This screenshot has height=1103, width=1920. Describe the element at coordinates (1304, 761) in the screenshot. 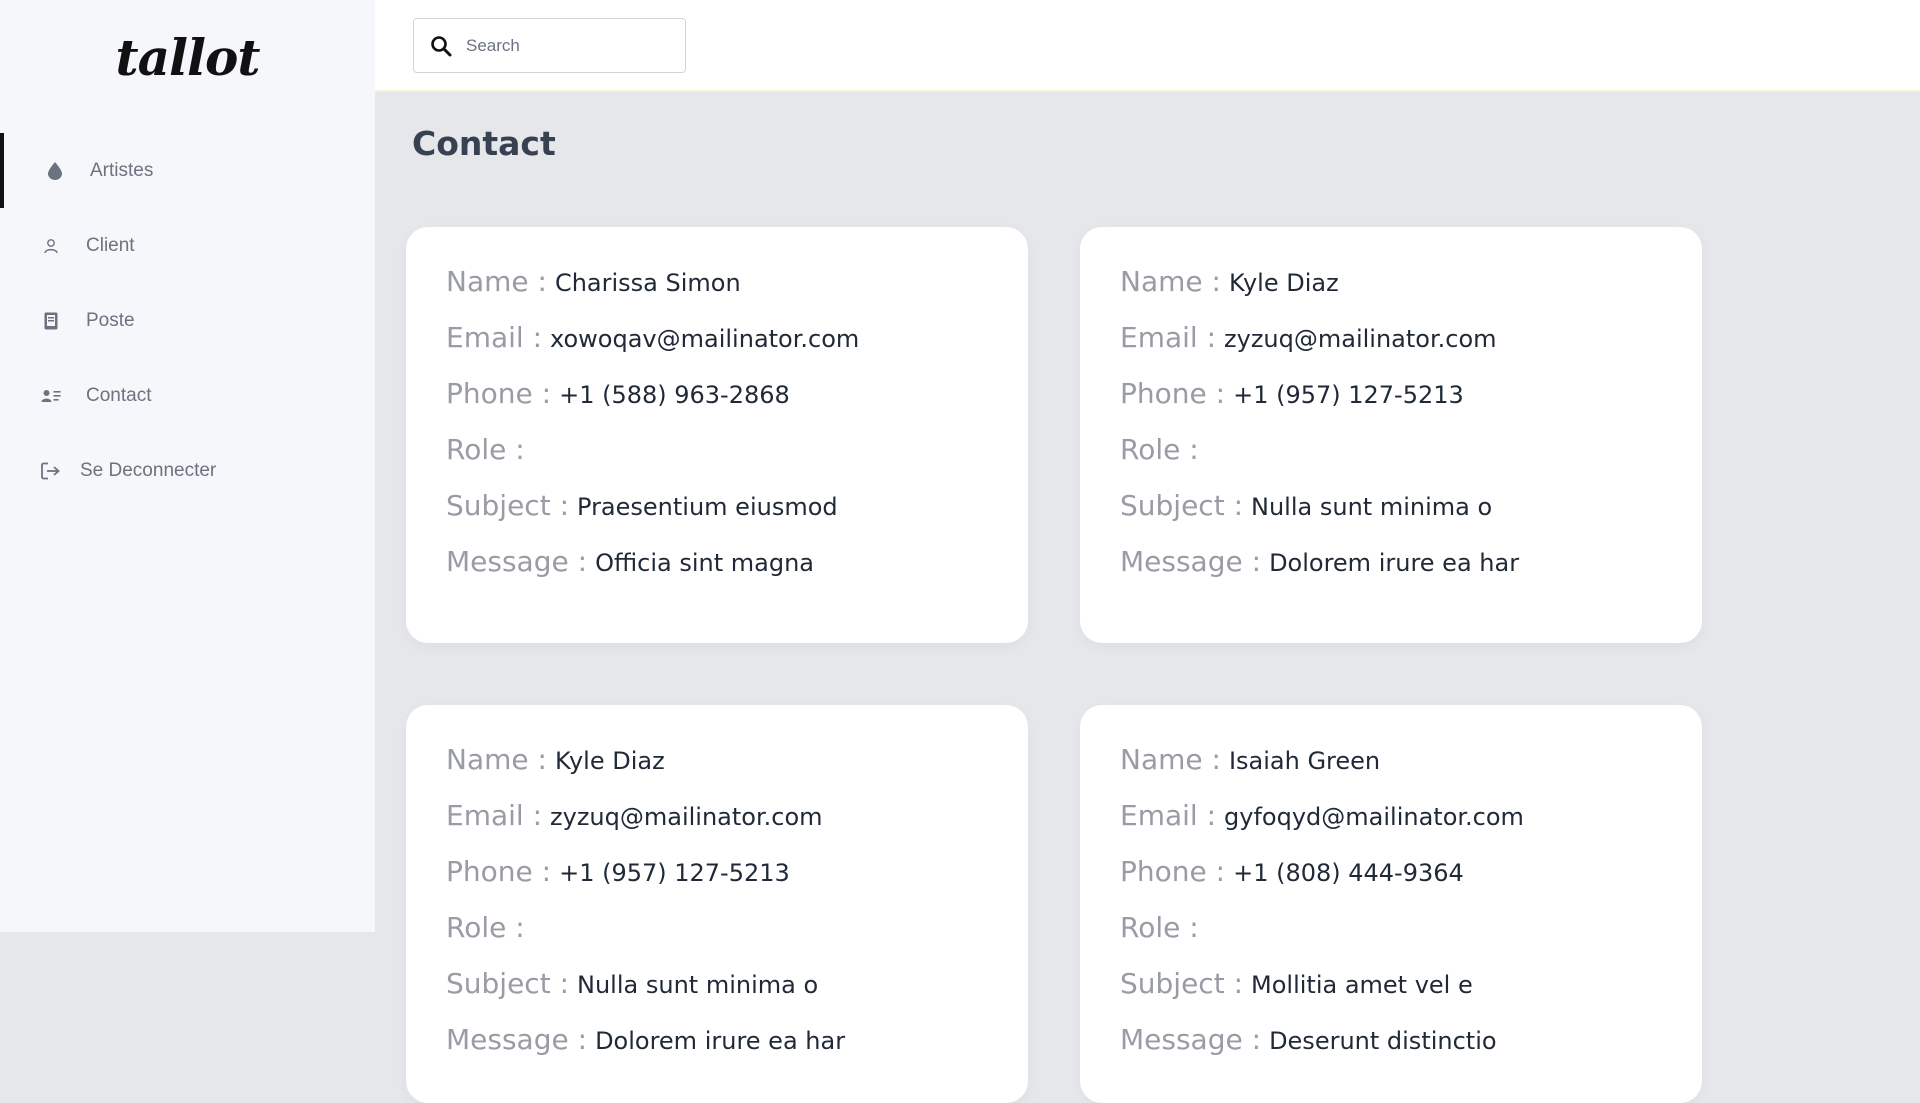

I see `name-value: Isaiah Green` at that location.